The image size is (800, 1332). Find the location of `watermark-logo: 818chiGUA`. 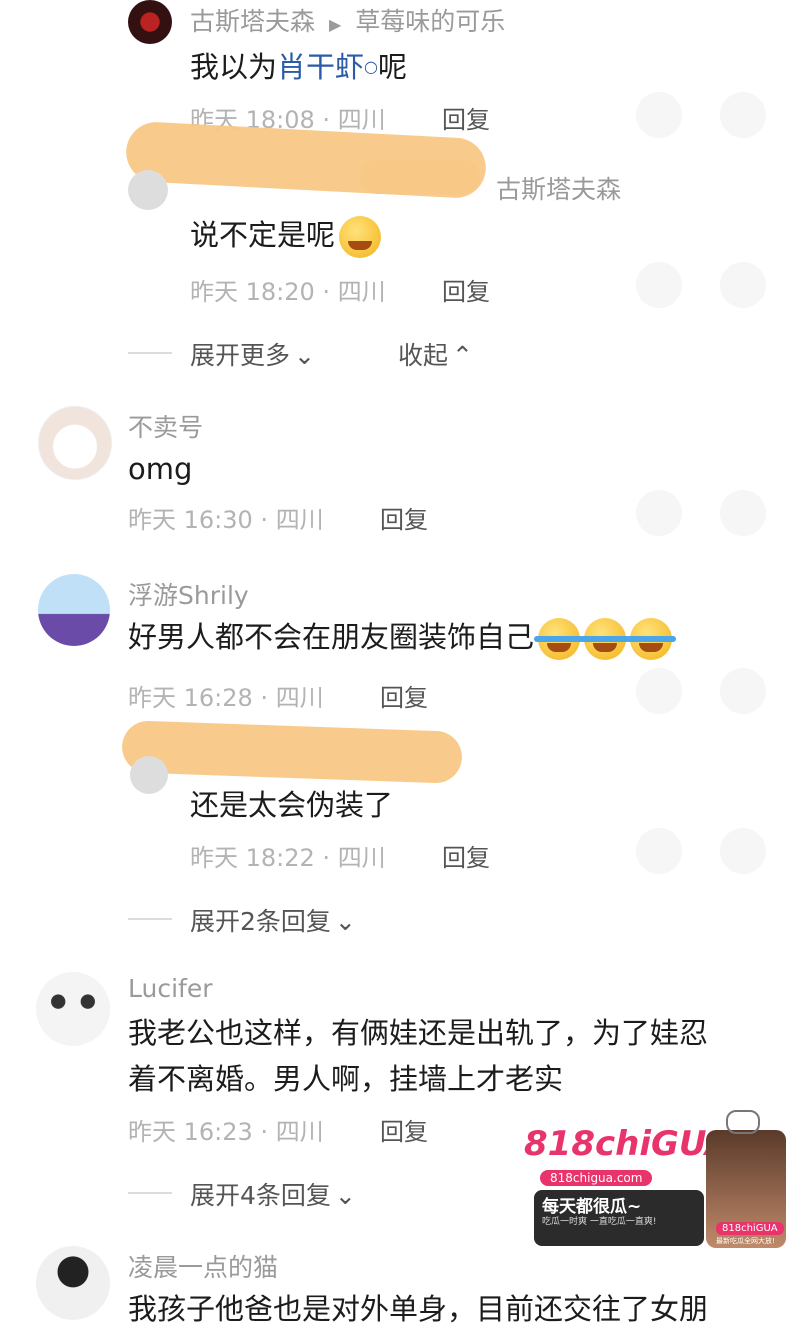

watermark-logo: 818chiGUA is located at coordinates (628, 1144).